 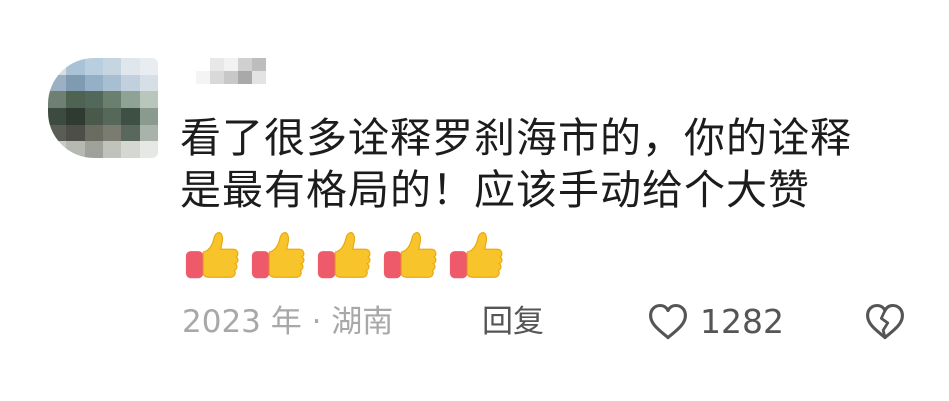 I want to click on broken-heart-icon, so click(x=885, y=322).